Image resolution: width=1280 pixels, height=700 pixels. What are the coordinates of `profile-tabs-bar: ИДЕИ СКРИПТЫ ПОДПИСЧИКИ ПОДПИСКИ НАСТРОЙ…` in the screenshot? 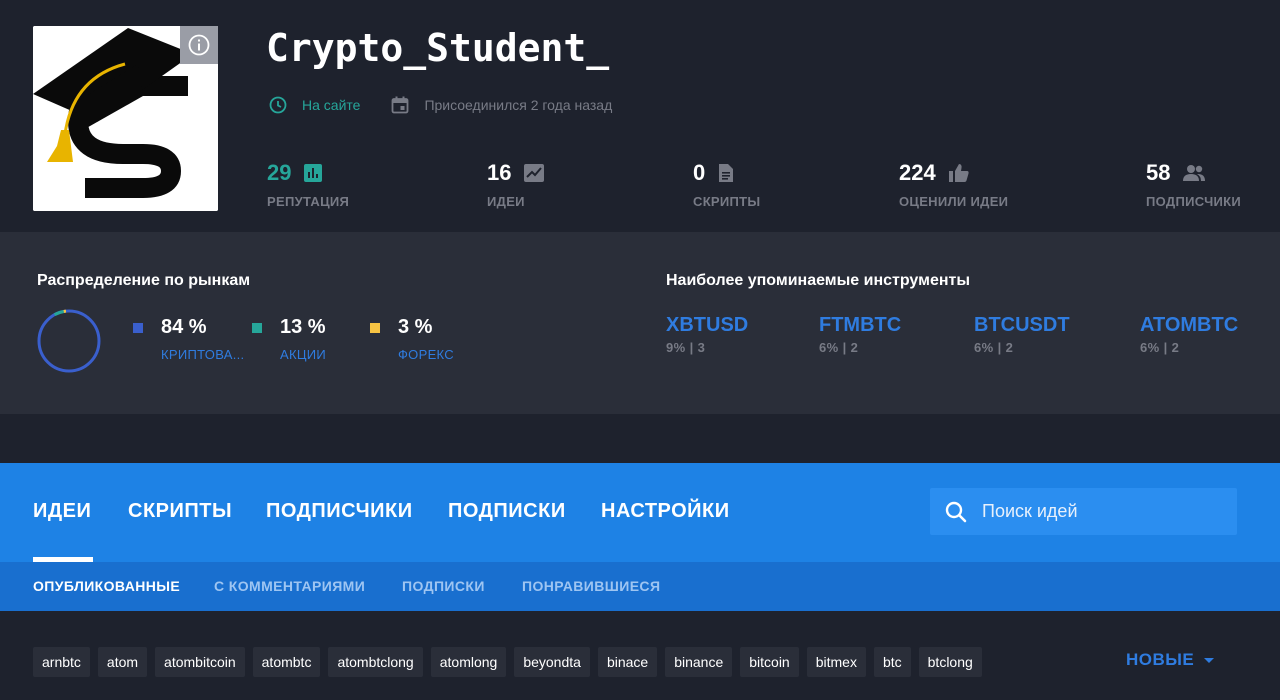 It's located at (640, 512).